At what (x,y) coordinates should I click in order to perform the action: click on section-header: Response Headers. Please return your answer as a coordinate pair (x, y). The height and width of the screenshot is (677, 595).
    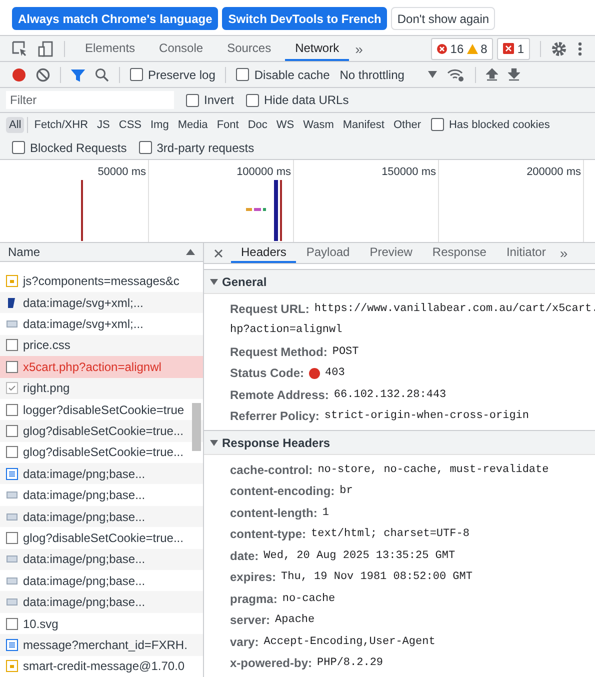
    Looking at the image, I should click on (399, 442).